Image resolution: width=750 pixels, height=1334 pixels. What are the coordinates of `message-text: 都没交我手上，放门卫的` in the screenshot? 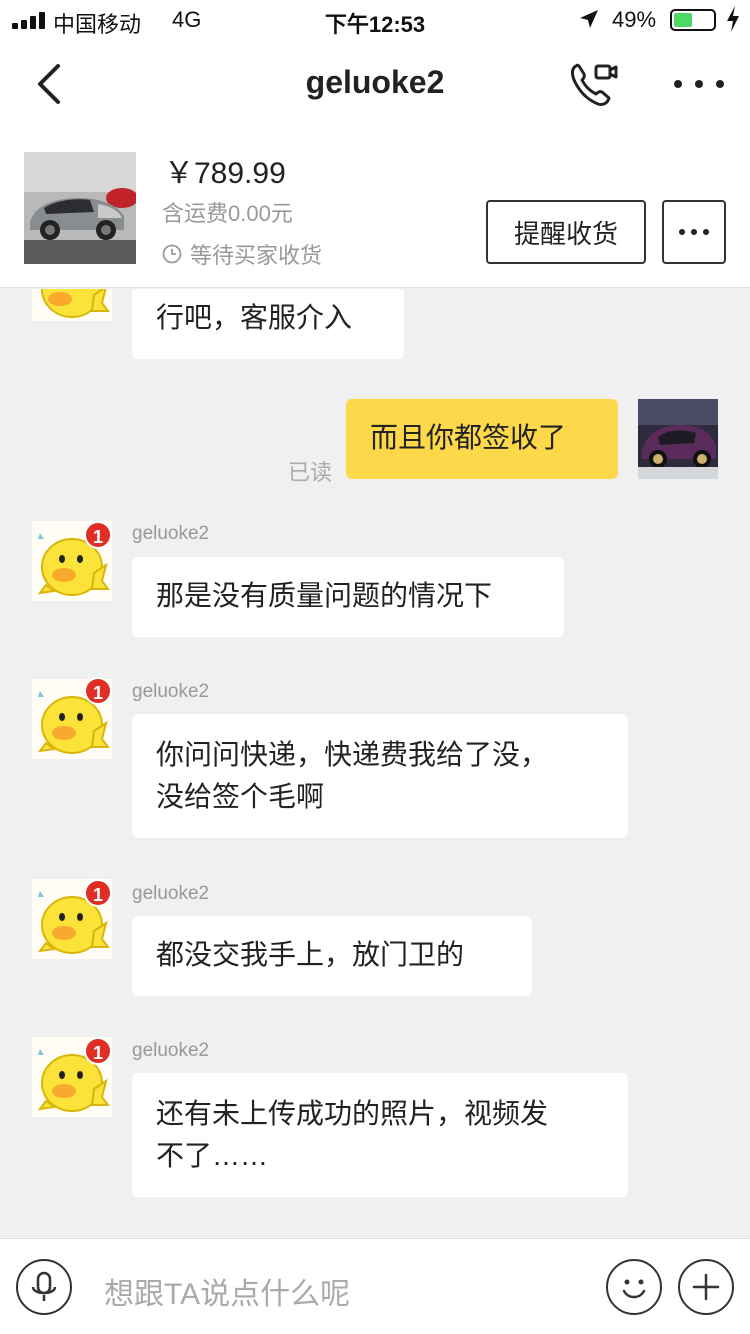 It's located at (310, 954).